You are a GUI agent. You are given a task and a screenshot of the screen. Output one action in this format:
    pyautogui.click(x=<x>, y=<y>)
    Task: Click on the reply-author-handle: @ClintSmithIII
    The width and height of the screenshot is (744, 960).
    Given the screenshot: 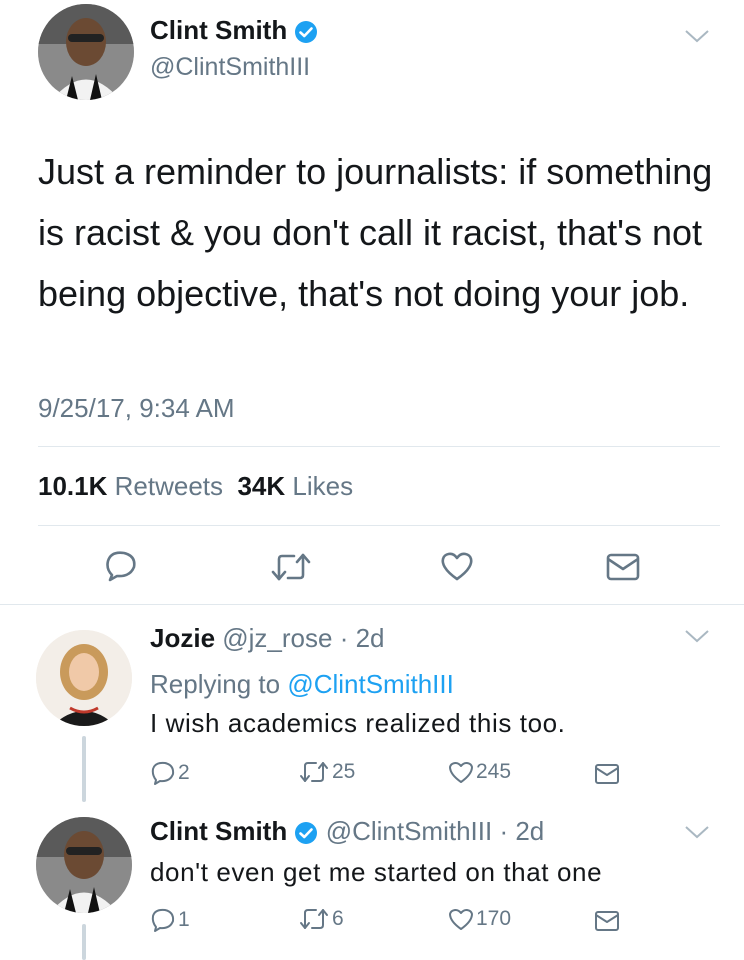 What is the action you would take?
    pyautogui.click(x=409, y=831)
    